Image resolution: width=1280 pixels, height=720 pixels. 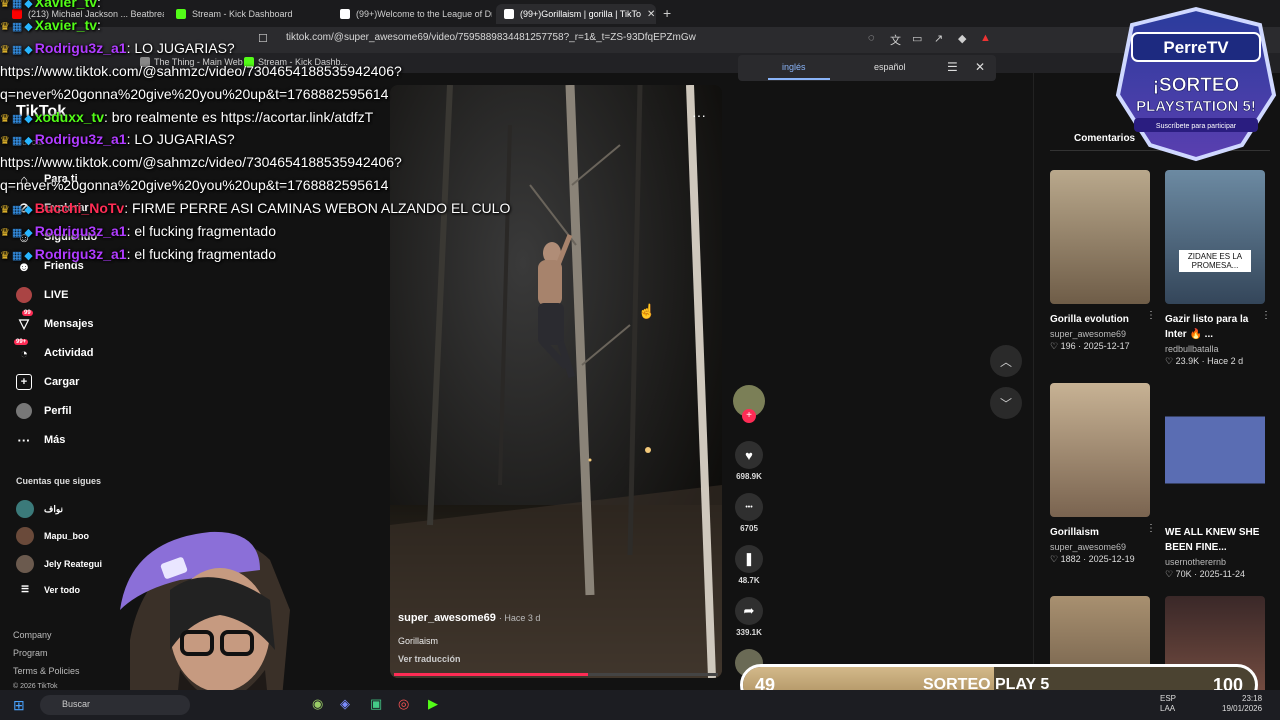 I want to click on share-button: ➦ 339.1K, so click(x=749, y=617).